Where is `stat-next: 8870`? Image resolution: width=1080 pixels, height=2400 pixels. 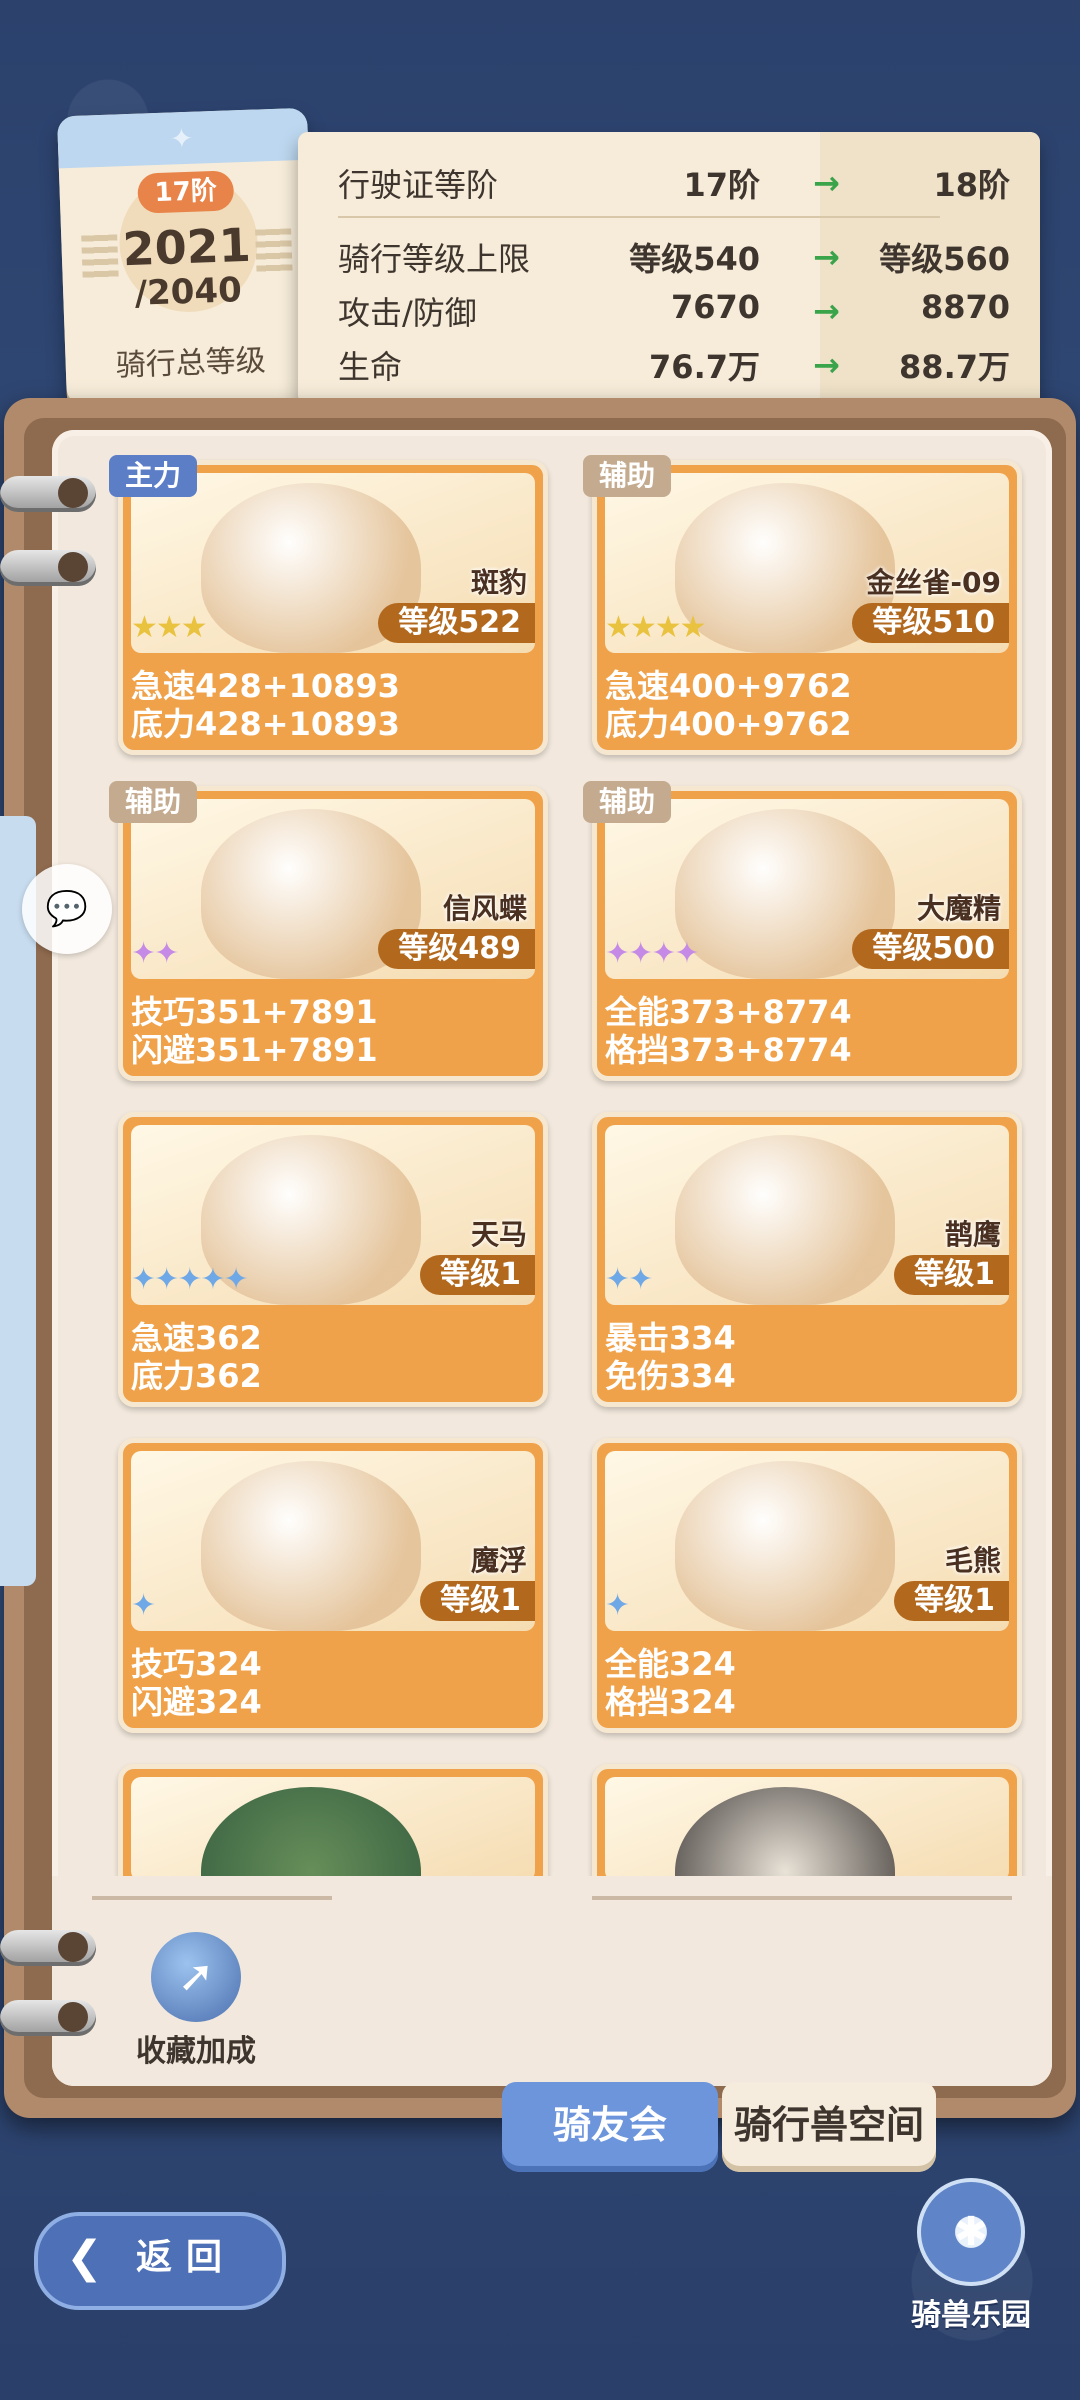
stat-next: 8870 is located at coordinates (965, 307).